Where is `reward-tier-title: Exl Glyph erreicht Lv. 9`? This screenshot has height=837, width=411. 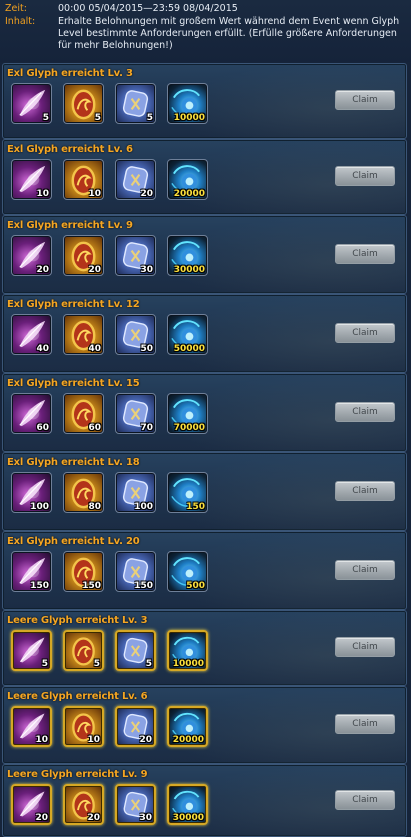
reward-tier-title: Exl Glyph erreicht Lv. 9 is located at coordinates (70, 225).